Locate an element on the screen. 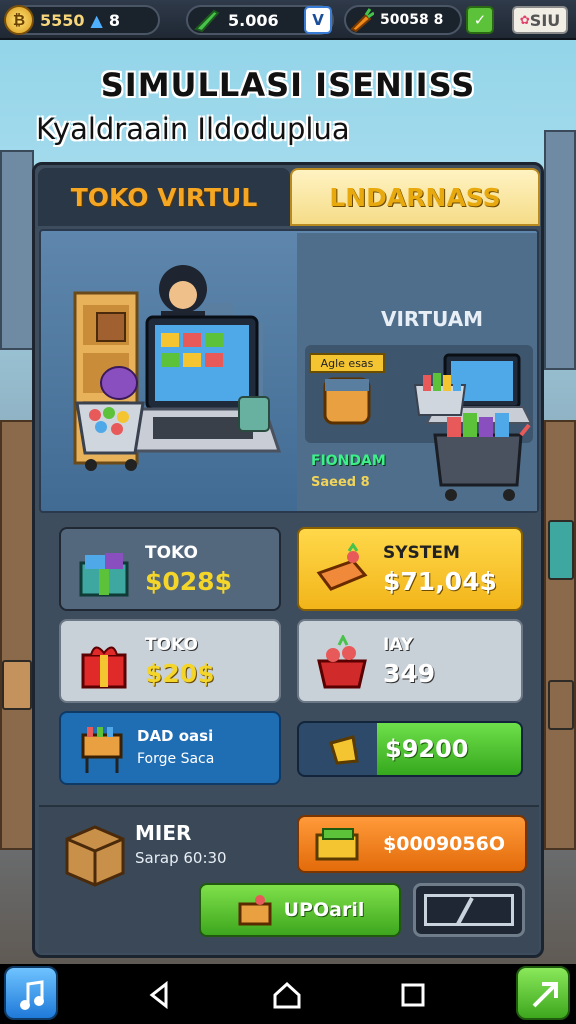 This screenshot has height=1024, width=576. music-note-icon is located at coordinates (32, 995).